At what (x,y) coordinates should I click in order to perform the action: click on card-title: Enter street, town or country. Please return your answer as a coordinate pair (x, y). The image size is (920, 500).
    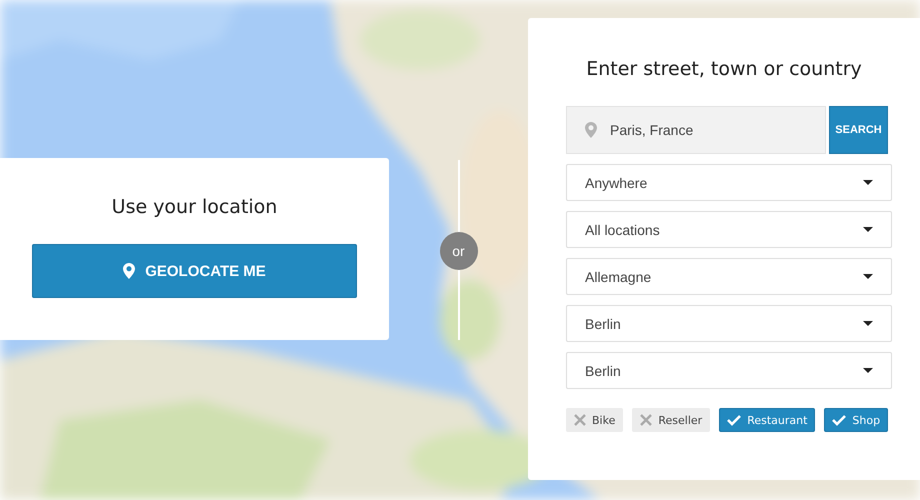
    Looking at the image, I should click on (724, 69).